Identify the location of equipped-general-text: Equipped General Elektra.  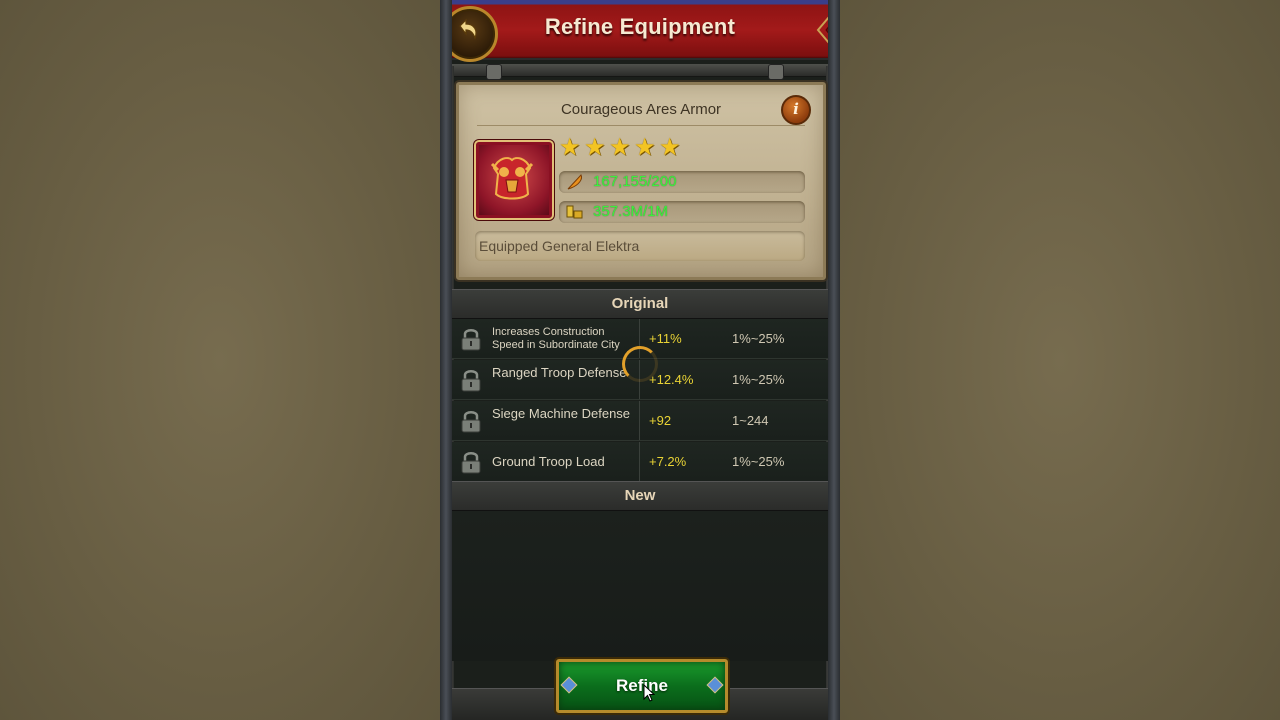
(559, 246).